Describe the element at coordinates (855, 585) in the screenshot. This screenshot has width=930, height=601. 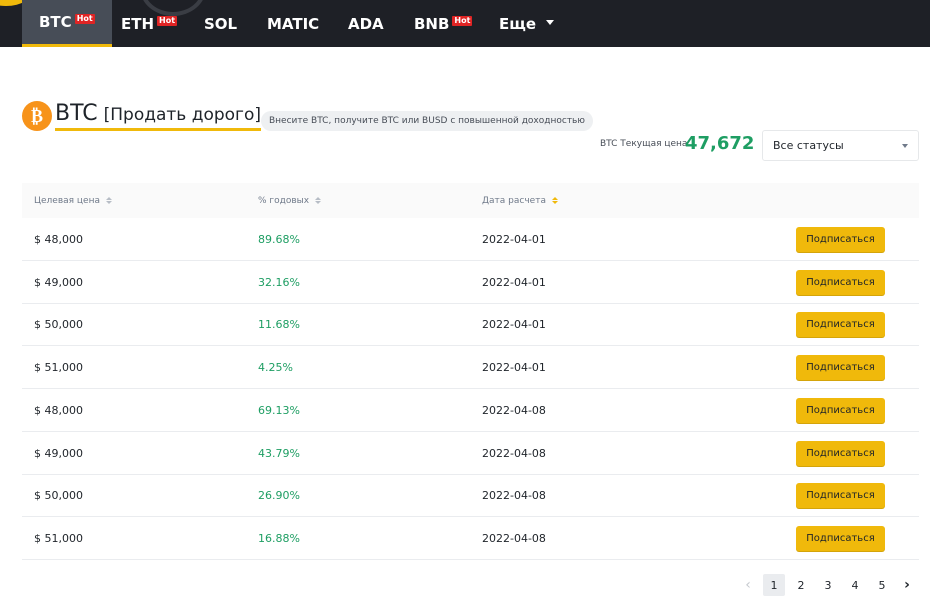
I see `pagination-page-4: 4` at that location.